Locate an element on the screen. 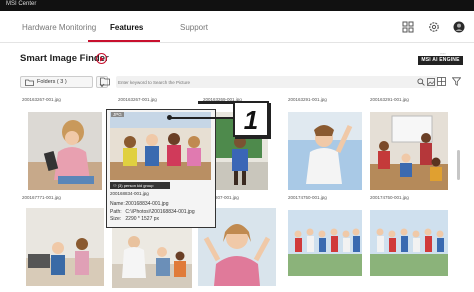 The image size is (474, 292). title-bar: MSI Center is located at coordinates (237, 5).